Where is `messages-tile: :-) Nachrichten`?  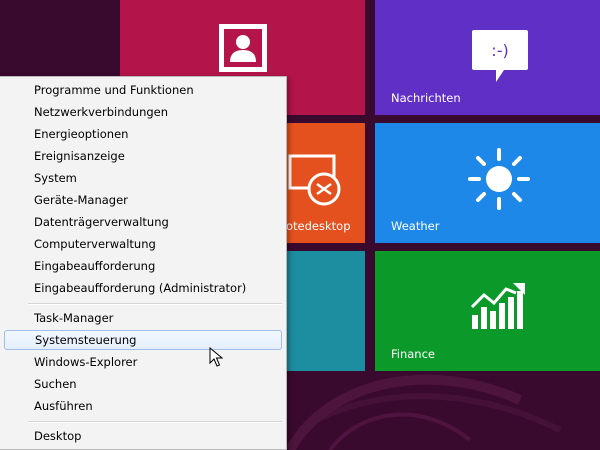
messages-tile: :-) Nachrichten is located at coordinates (487, 57).